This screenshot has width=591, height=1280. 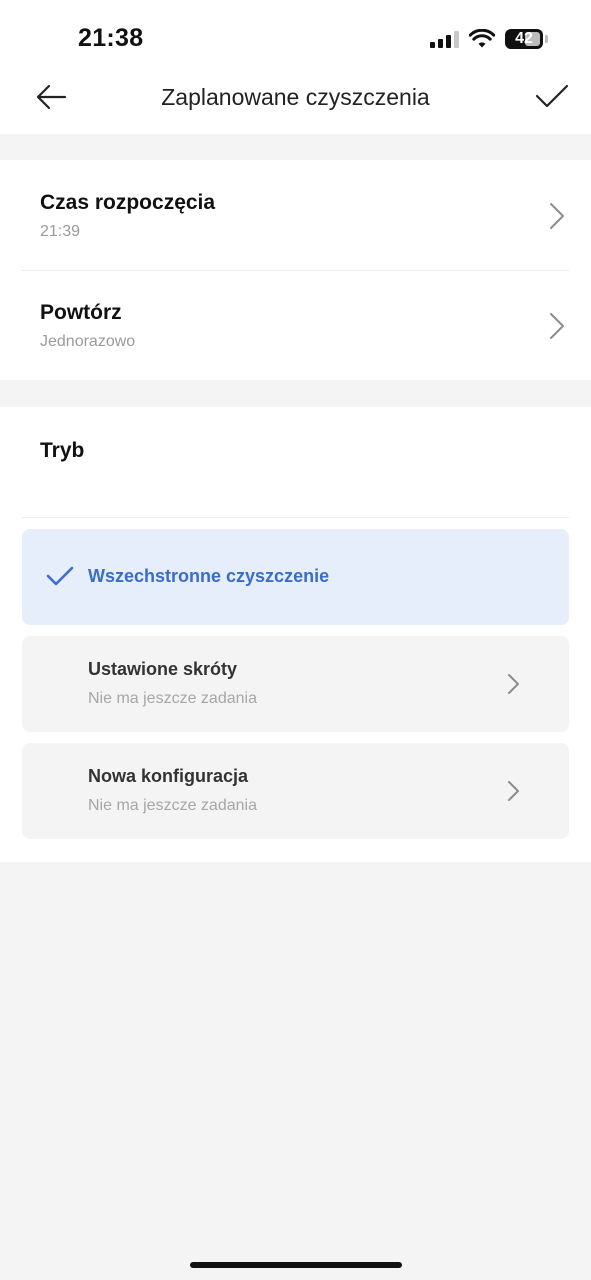 What do you see at coordinates (128, 202) in the screenshot?
I see `start-time-label: Czas rozpoczęcia` at bounding box center [128, 202].